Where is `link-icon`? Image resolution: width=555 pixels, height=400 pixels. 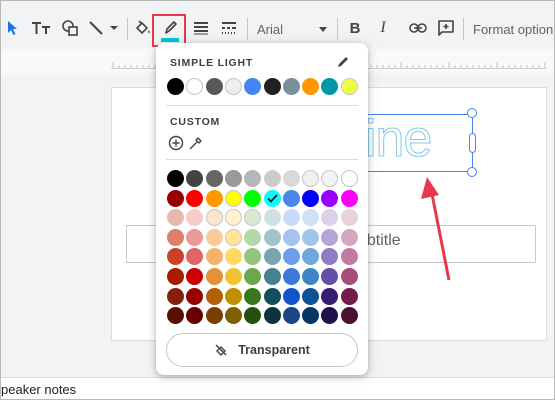
link-icon is located at coordinates (418, 28).